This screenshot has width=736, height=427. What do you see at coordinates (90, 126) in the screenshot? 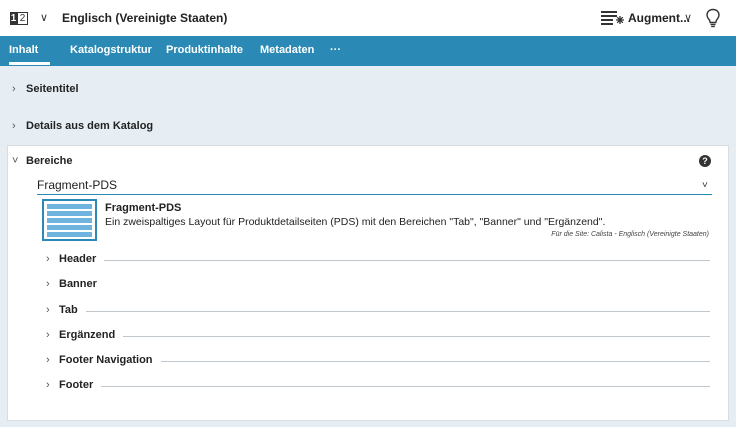
I see `panel-details-label: Details aus dem Katalog` at bounding box center [90, 126].